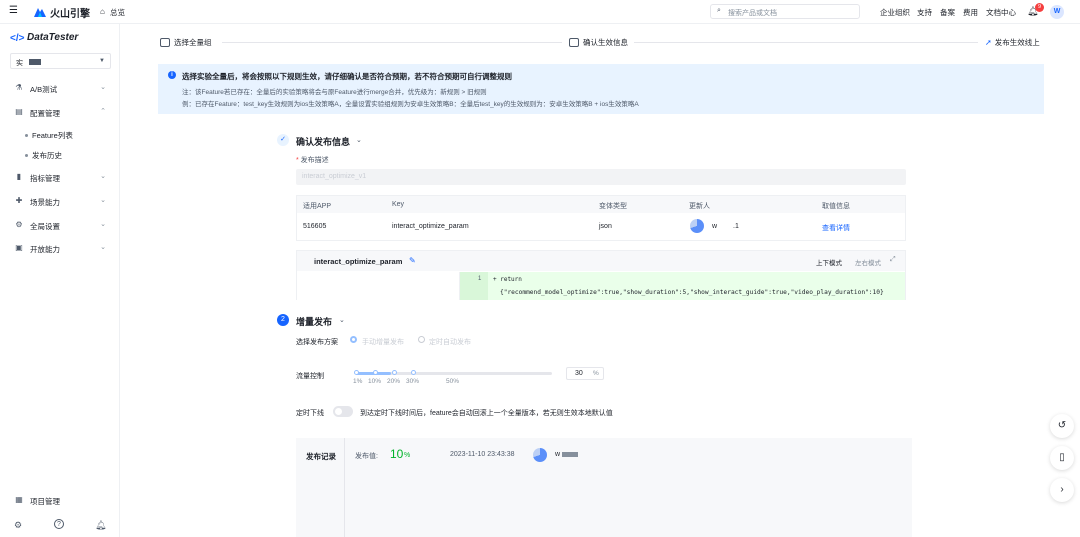 The width and height of the screenshot is (1080, 537). Describe the element at coordinates (19, 200) in the screenshot. I see `puzzle-icon: ✚` at that location.